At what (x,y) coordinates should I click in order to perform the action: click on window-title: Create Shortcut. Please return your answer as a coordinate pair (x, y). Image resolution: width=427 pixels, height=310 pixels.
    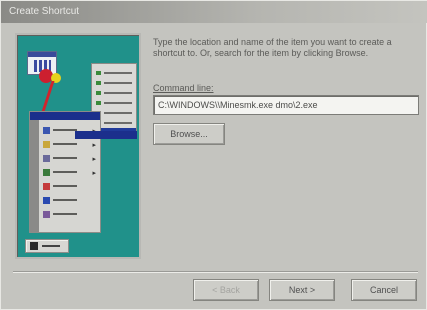
    Looking at the image, I should click on (44, 11).